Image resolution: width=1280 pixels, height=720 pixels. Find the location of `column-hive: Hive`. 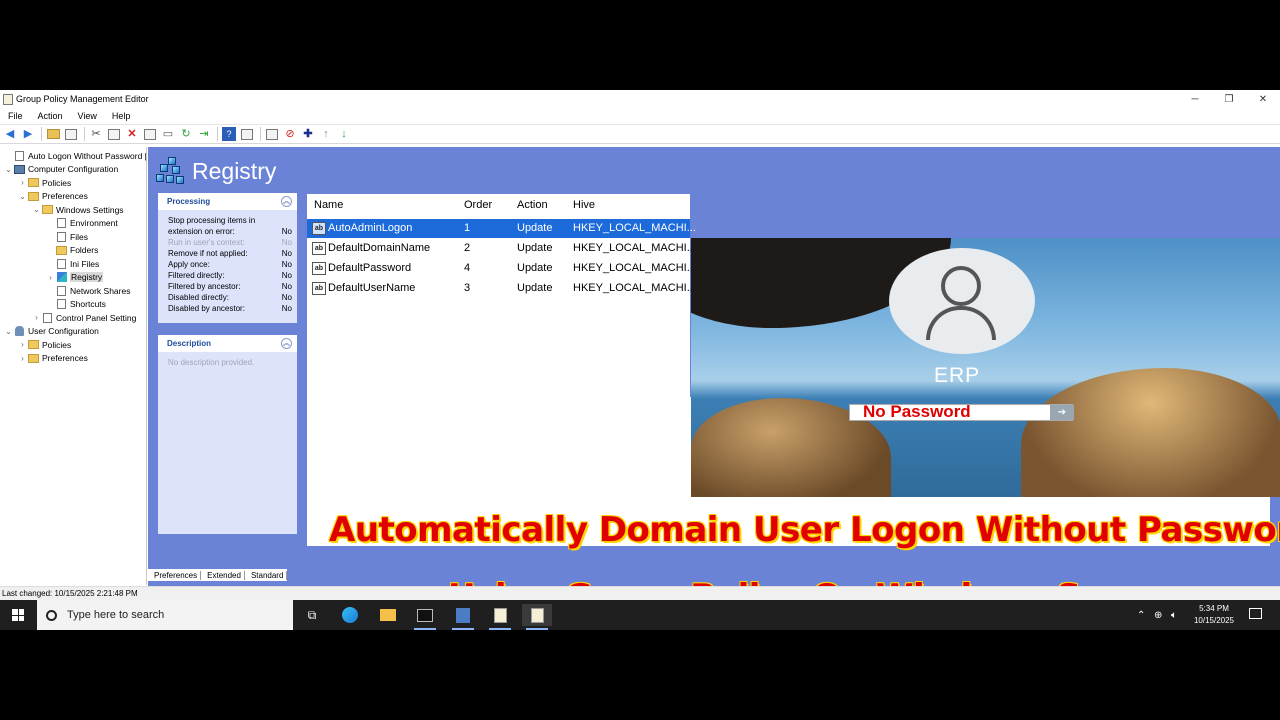

column-hive: Hive is located at coordinates (584, 205).